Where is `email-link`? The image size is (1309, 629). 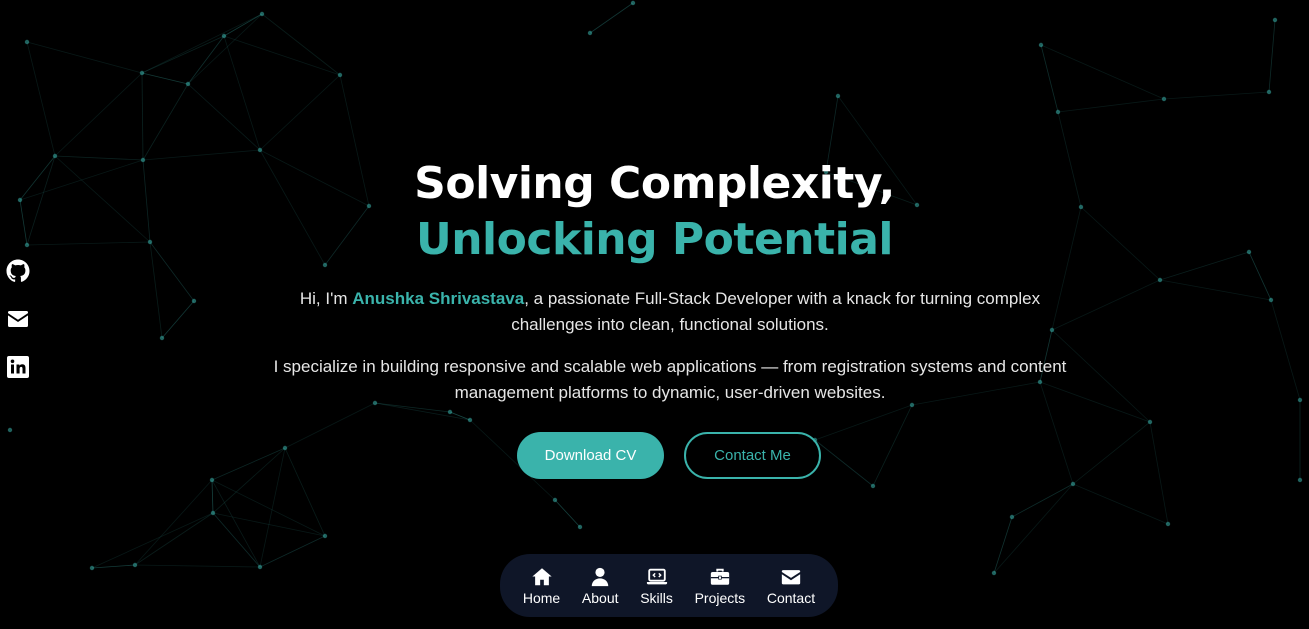 email-link is located at coordinates (18, 319).